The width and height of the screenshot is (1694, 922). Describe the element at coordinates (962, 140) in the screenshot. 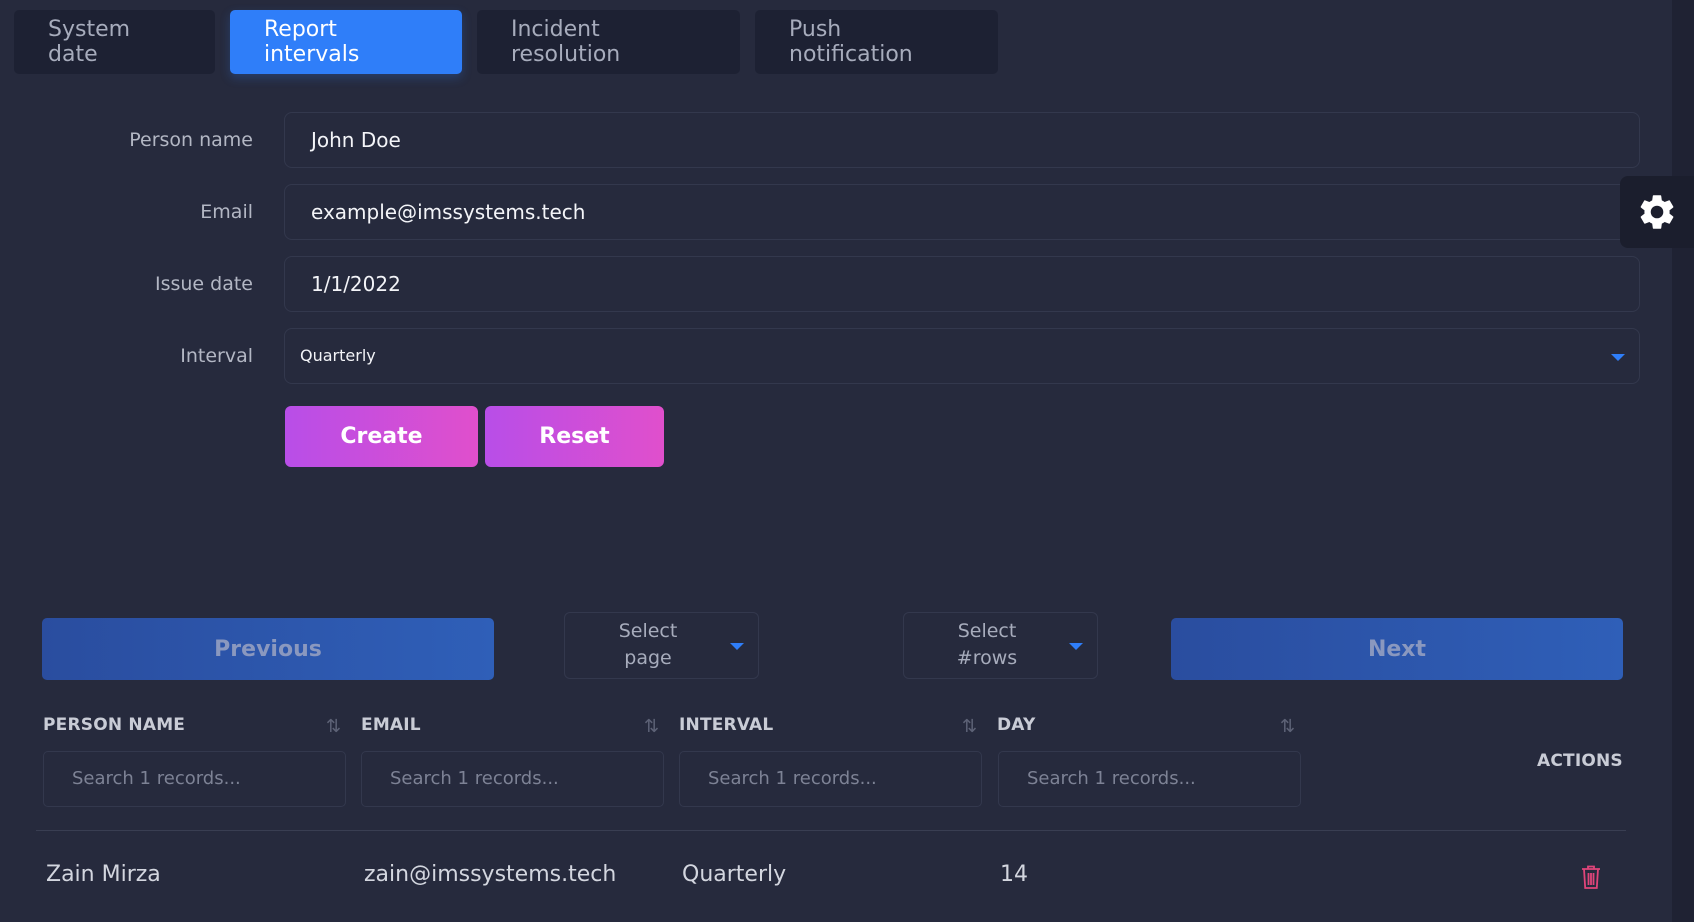

I see `person-name-input: John Doe` at that location.